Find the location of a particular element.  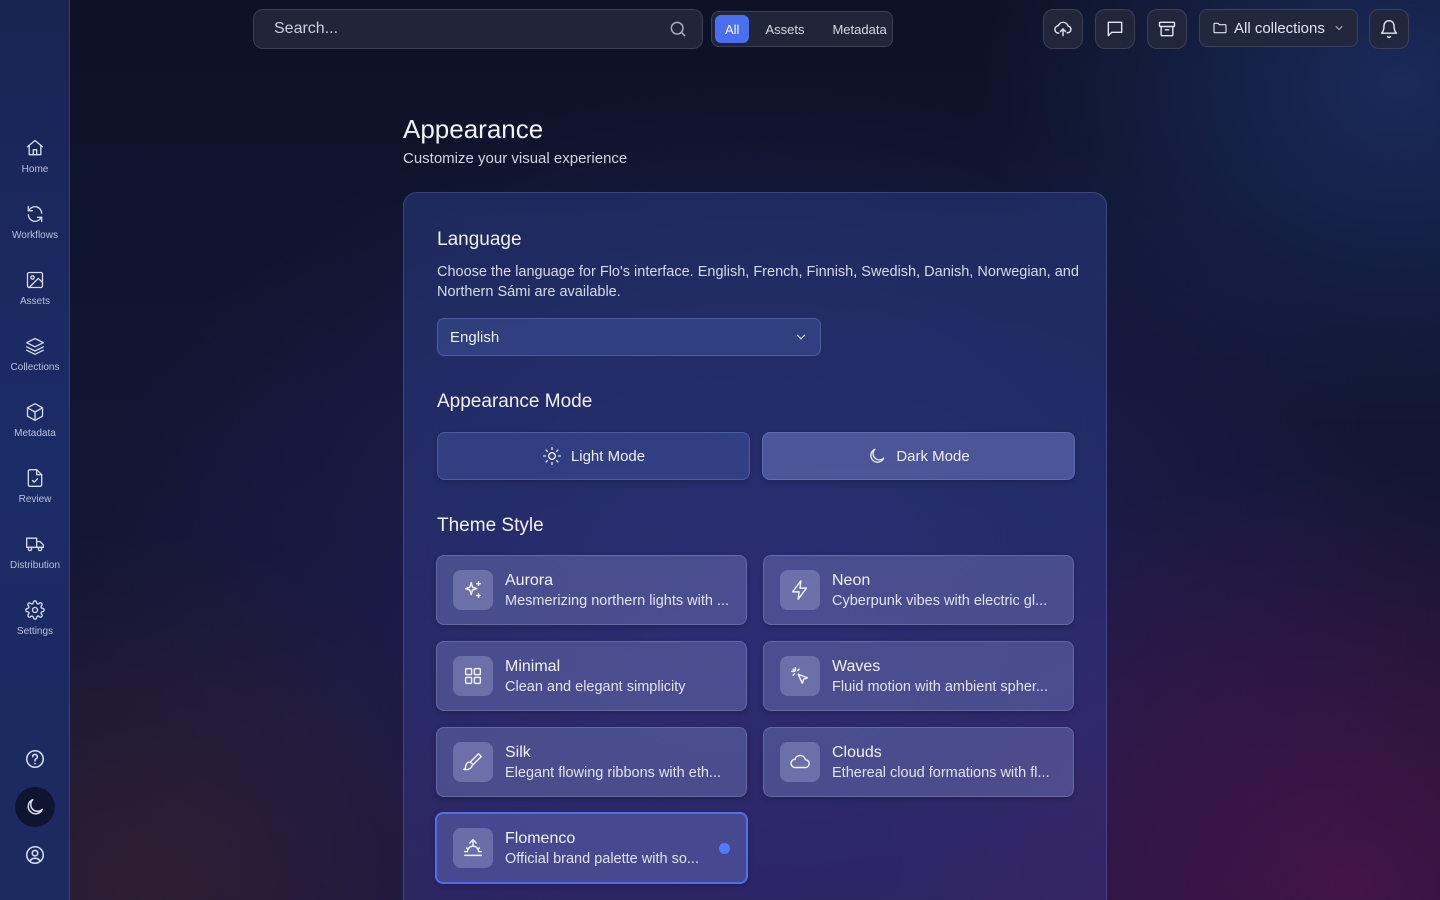

selected-indicator is located at coordinates (724, 848).